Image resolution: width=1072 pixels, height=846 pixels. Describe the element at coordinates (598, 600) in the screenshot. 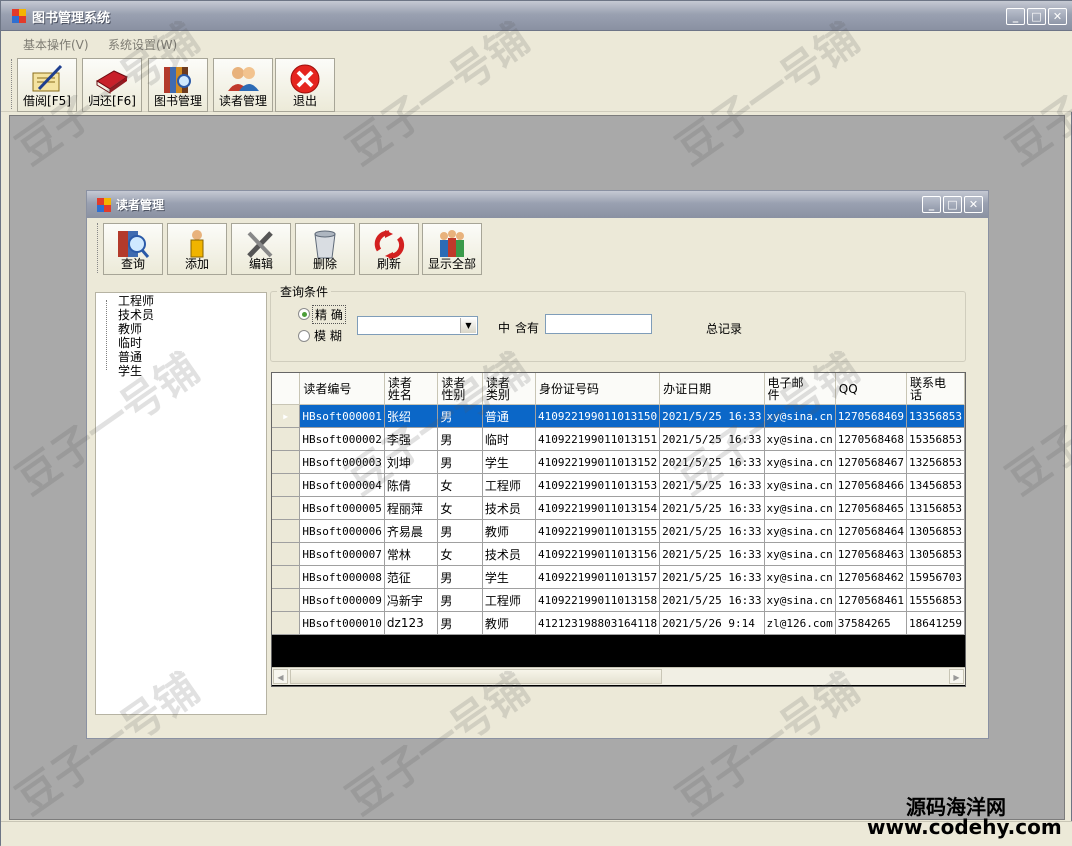

I see `table-cell: 410922199011013158` at that location.